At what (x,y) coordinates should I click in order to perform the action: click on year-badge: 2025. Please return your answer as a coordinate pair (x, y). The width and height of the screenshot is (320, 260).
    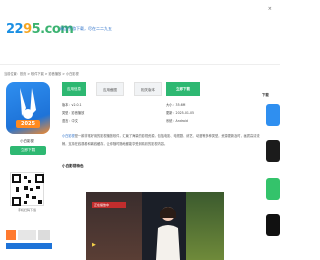
    Looking at the image, I should click on (28, 124).